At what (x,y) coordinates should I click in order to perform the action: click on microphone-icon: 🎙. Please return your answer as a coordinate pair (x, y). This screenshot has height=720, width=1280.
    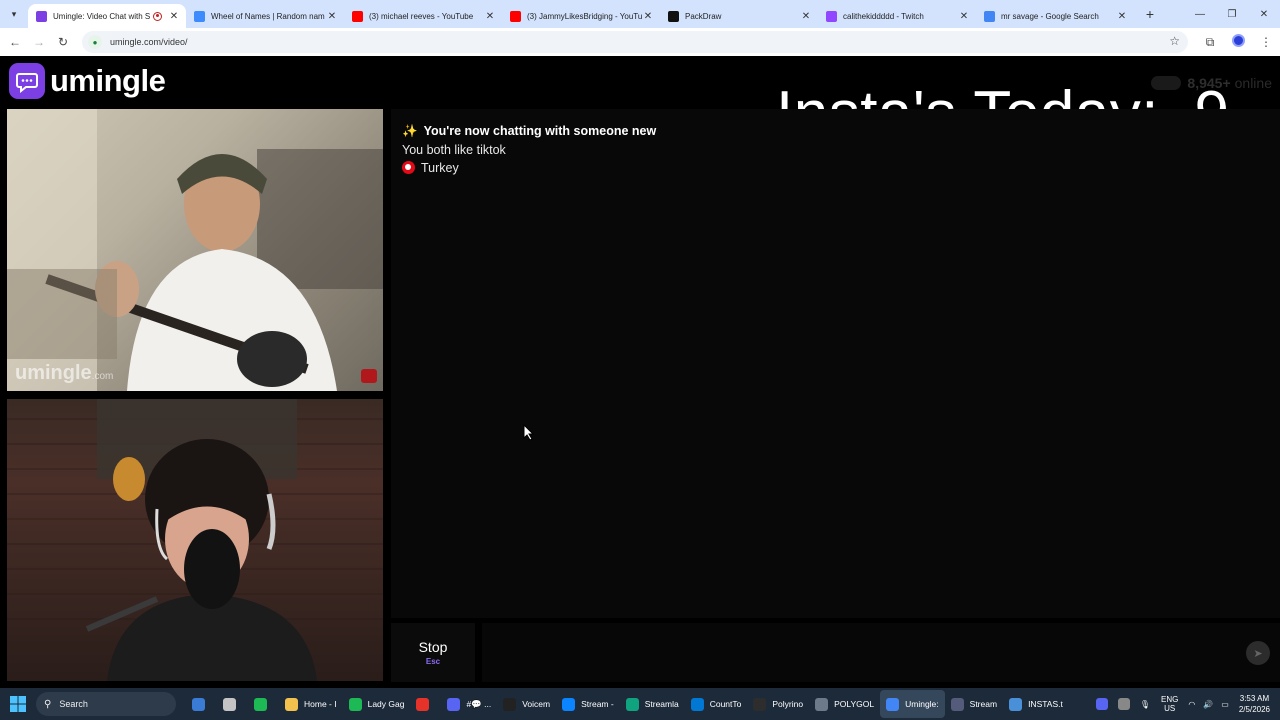
    Looking at the image, I should click on (1145, 704).